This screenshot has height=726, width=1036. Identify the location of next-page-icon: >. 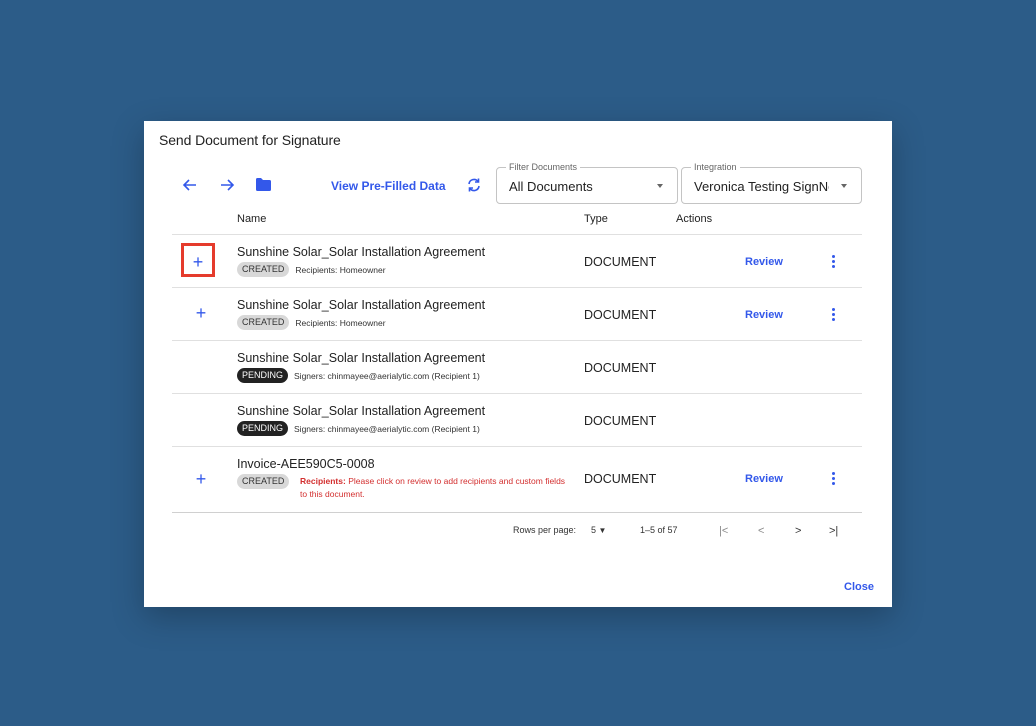
(798, 531).